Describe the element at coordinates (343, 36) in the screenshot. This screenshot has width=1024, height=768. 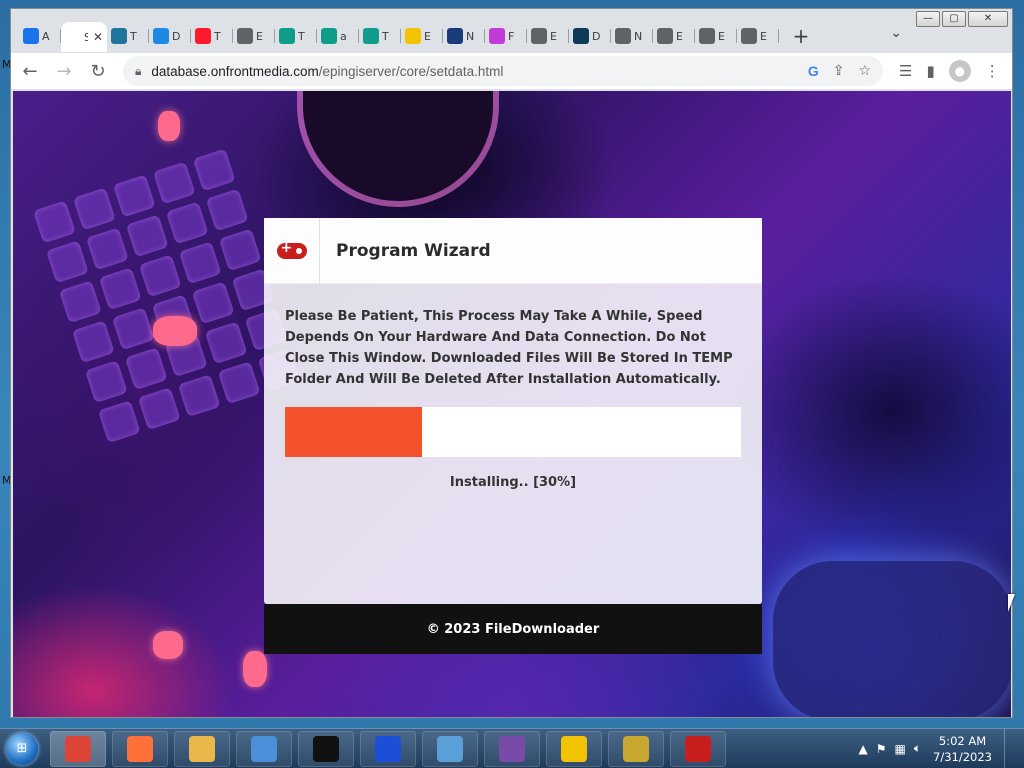
I see `tab-title: a` at that location.